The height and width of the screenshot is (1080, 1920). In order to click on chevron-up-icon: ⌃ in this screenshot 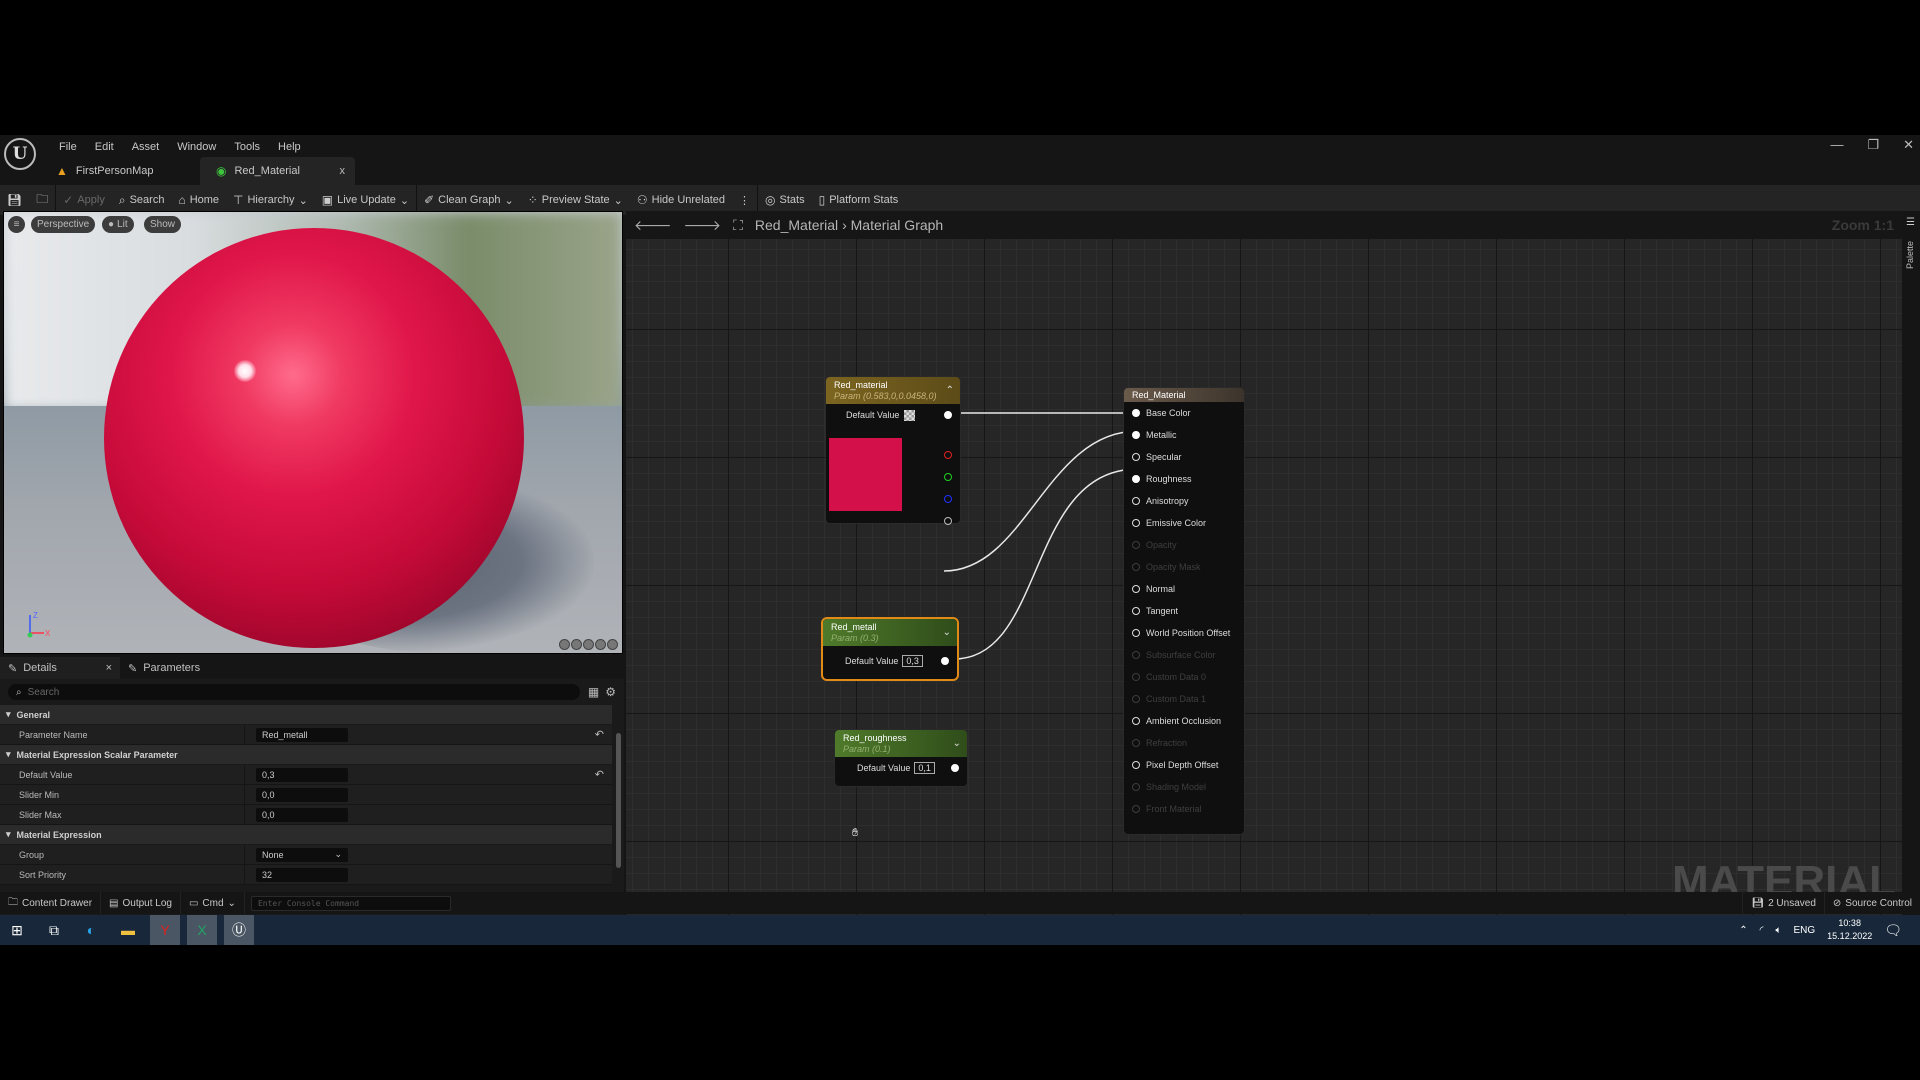, I will do `click(950, 390)`.